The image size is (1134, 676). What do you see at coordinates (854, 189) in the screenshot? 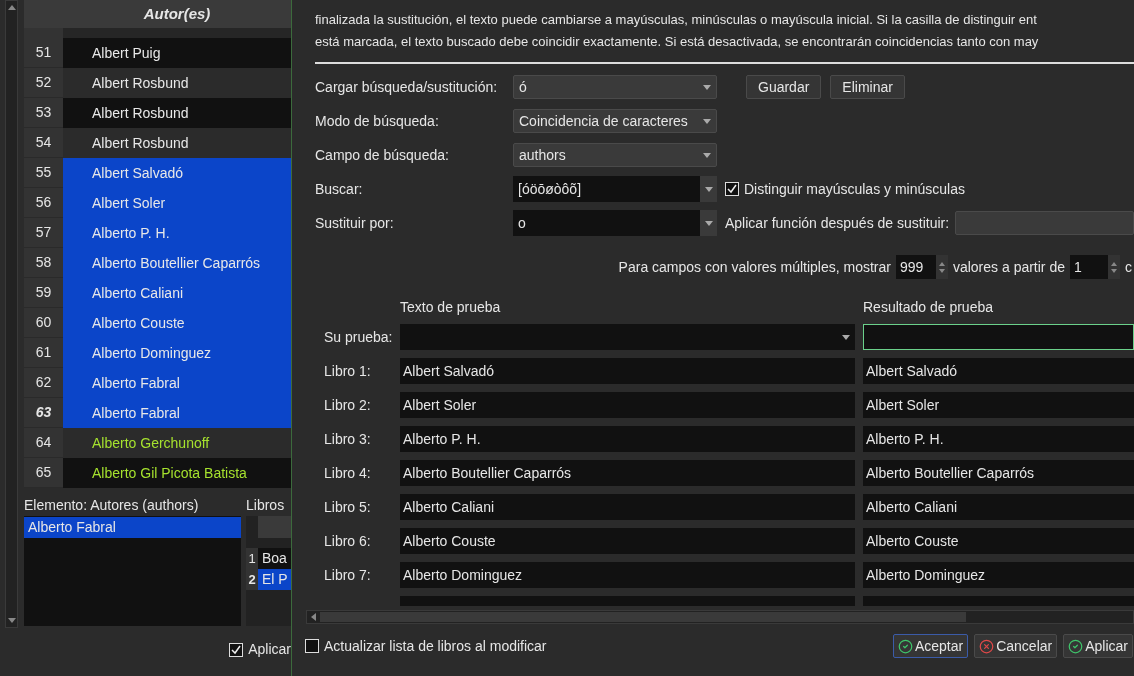
I see `checkbox-label: Distinguir mayúsculas y minúsculas` at bounding box center [854, 189].